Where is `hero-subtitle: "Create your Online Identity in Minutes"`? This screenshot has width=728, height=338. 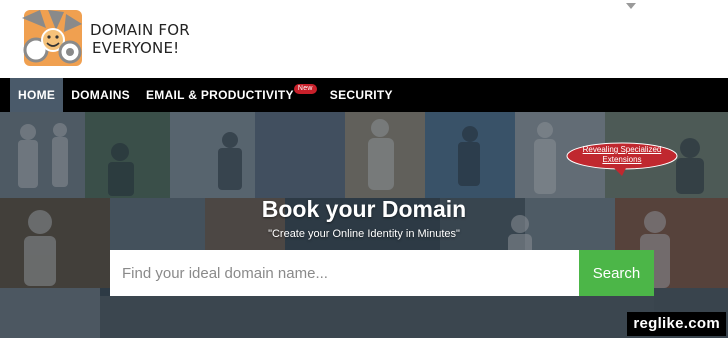
hero-subtitle: "Create your Online Identity in Minutes" is located at coordinates (364, 234).